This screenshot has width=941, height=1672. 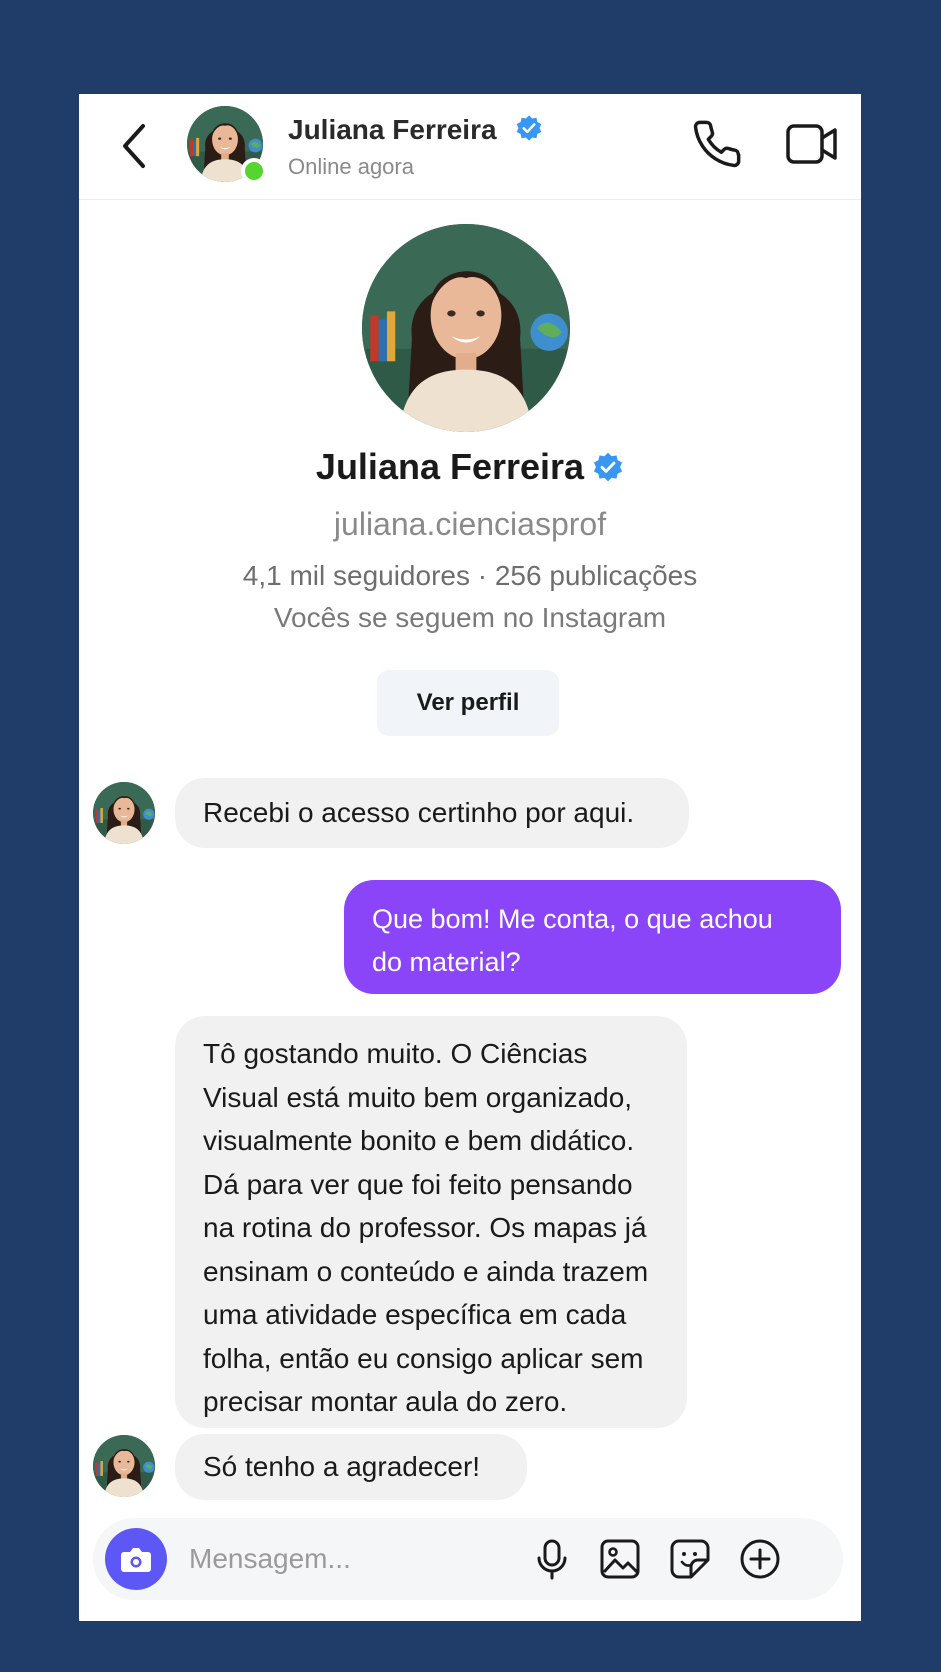 I want to click on message-text-line: Visual está muito bem organizado,, so click(x=418, y=1097).